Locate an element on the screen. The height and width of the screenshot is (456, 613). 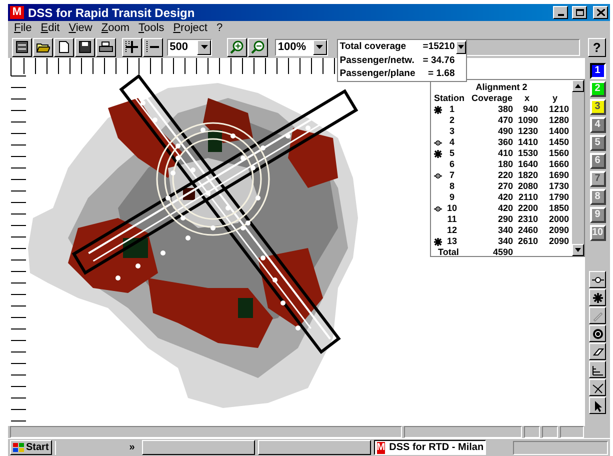
table-cell-text: 340 is located at coordinates (504, 241).